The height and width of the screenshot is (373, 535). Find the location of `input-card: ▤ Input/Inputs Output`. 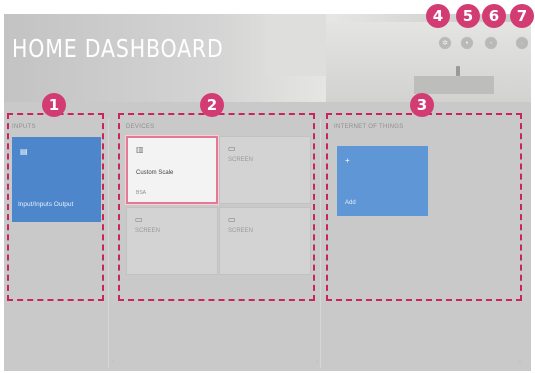

input-card: ▤ Input/Inputs Output is located at coordinates (56, 179).